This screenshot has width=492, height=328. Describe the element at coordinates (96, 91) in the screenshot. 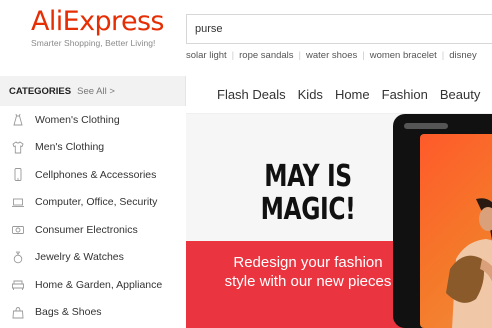

I see `see-all-link: See All >` at that location.